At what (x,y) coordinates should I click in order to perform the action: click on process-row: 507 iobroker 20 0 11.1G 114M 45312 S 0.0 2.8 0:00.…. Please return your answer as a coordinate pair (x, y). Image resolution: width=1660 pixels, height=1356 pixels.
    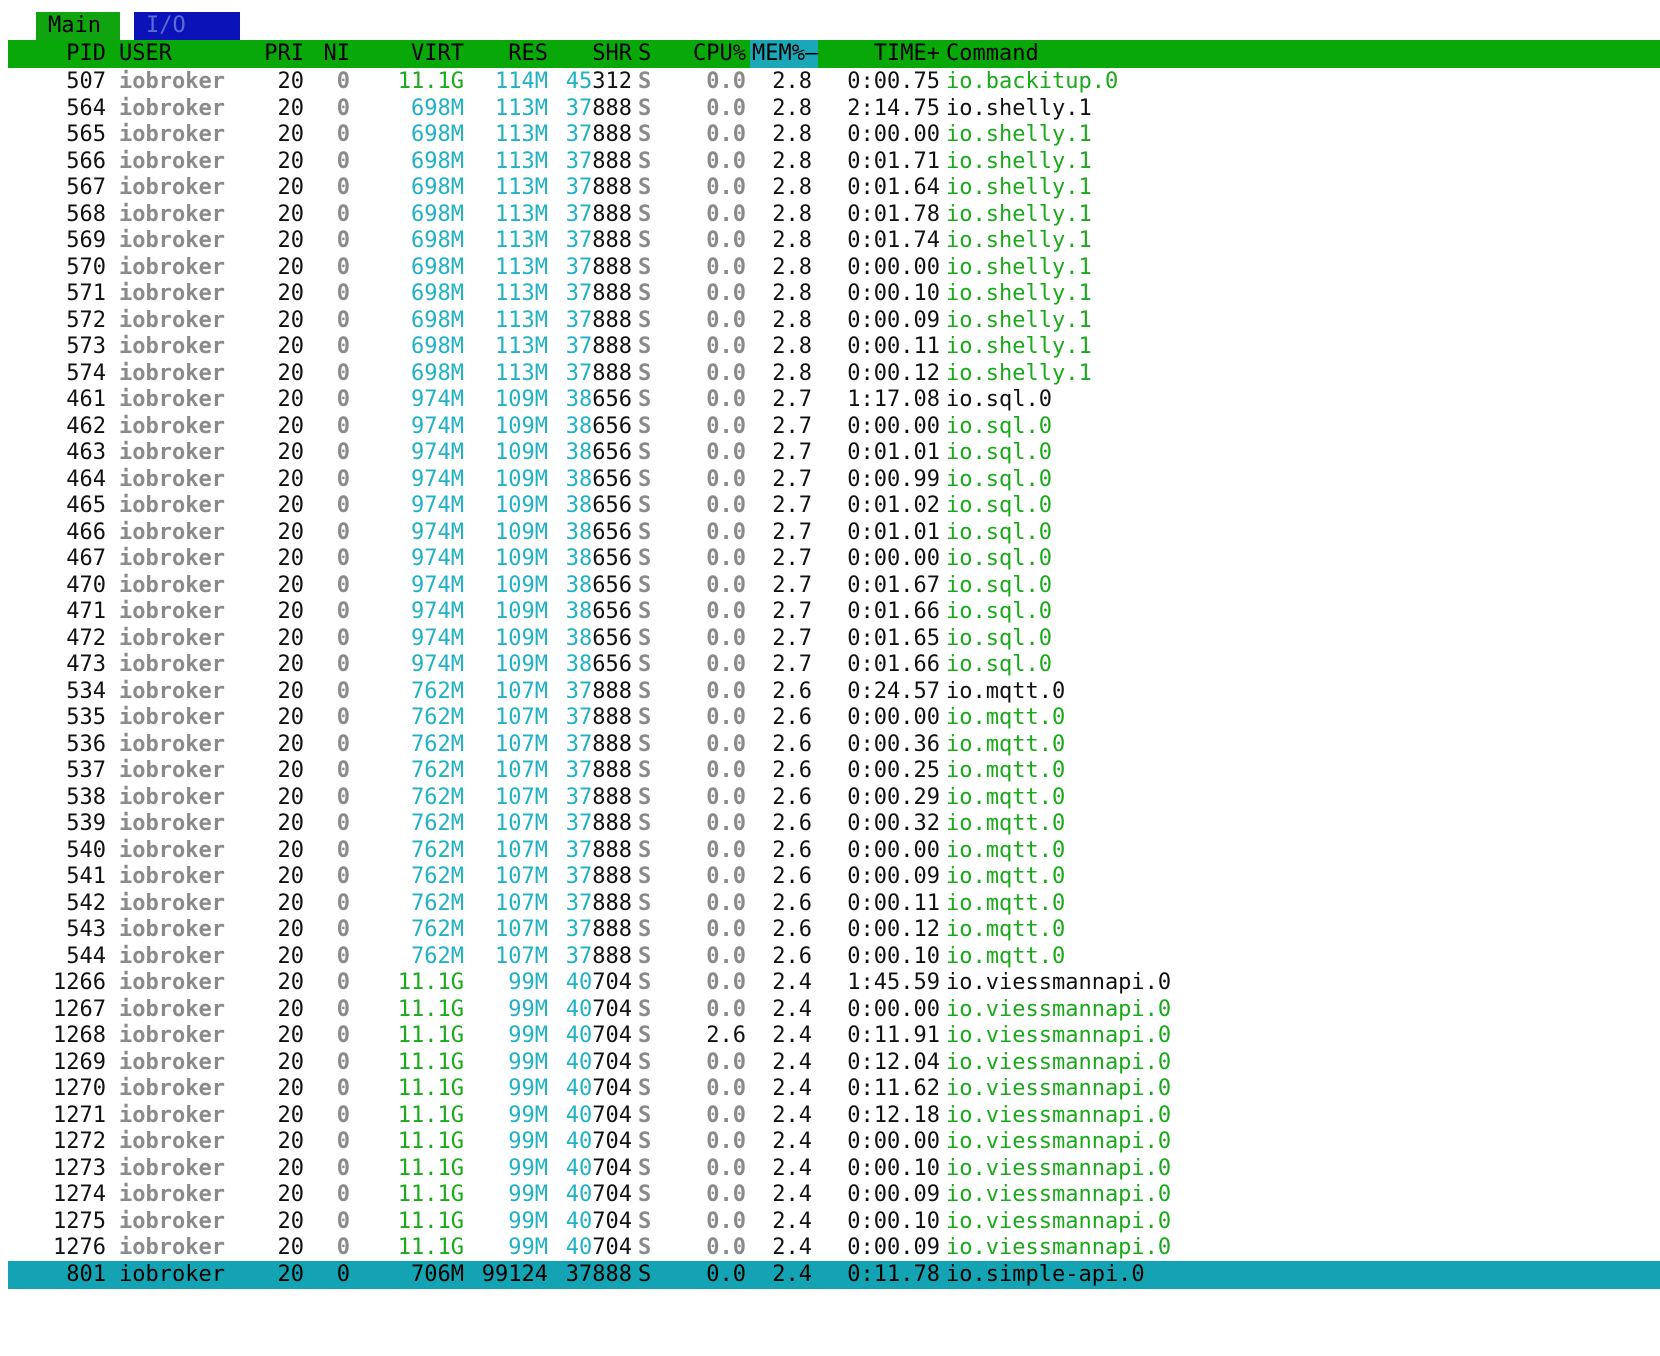
    Looking at the image, I should click on (834, 82).